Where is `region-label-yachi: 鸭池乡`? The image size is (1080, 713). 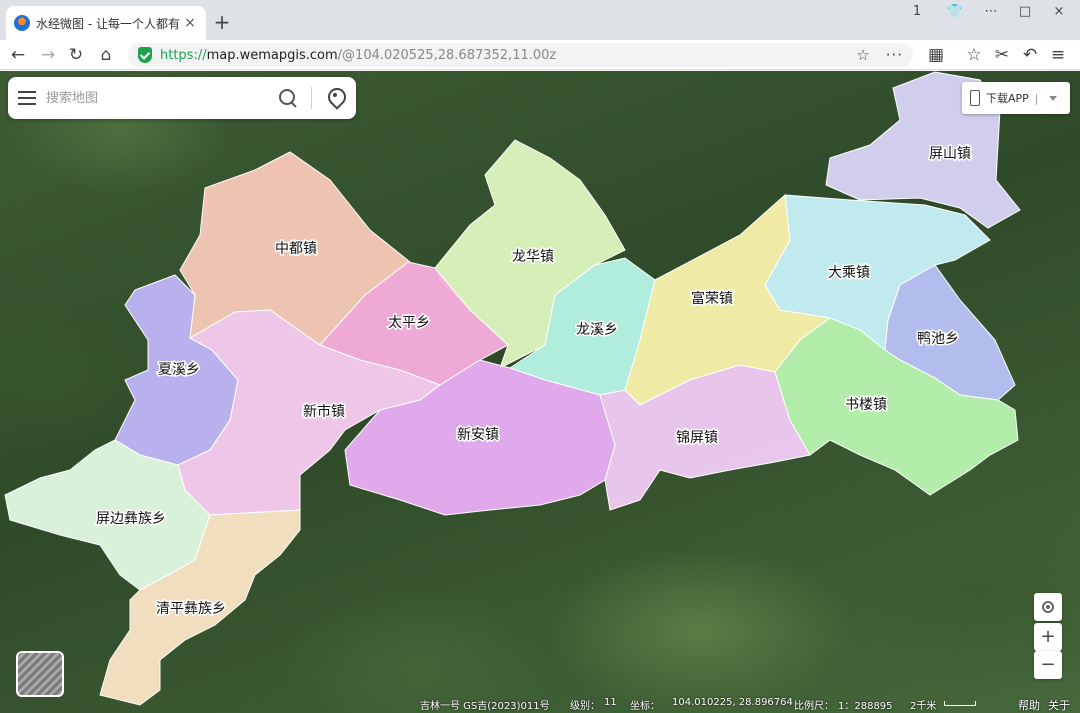
region-label-yachi: 鸭池乡 is located at coordinates (938, 339).